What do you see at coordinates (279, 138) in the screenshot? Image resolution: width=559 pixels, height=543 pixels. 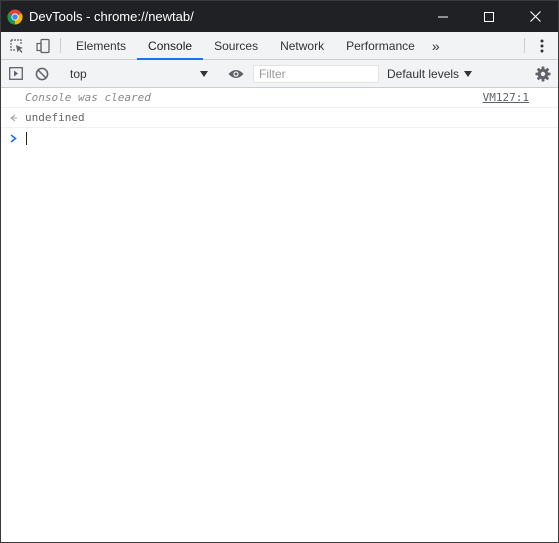 I see `console-prompt` at bounding box center [279, 138].